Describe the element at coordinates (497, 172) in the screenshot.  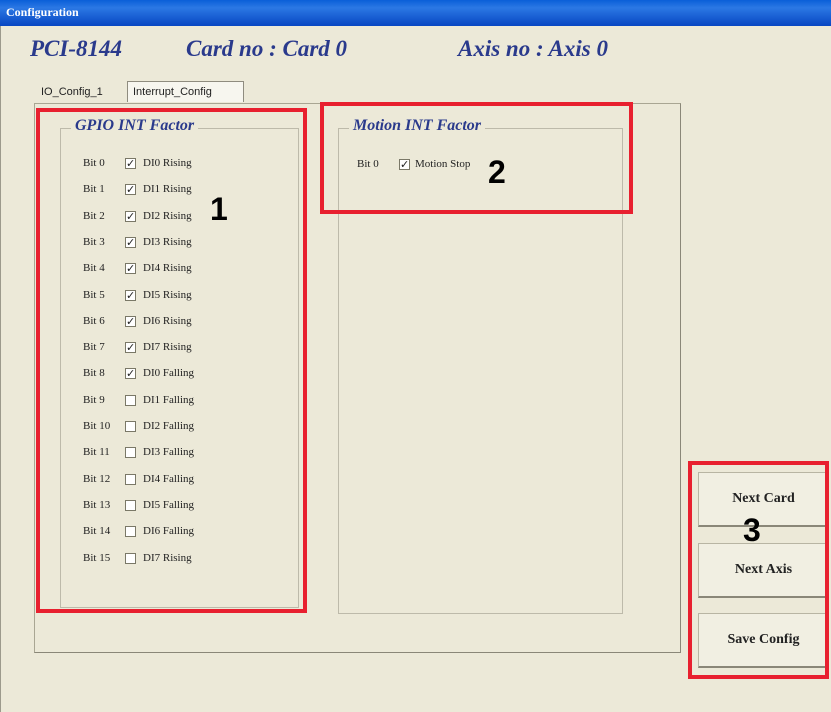
I see `annotation-number-2: 2` at that location.